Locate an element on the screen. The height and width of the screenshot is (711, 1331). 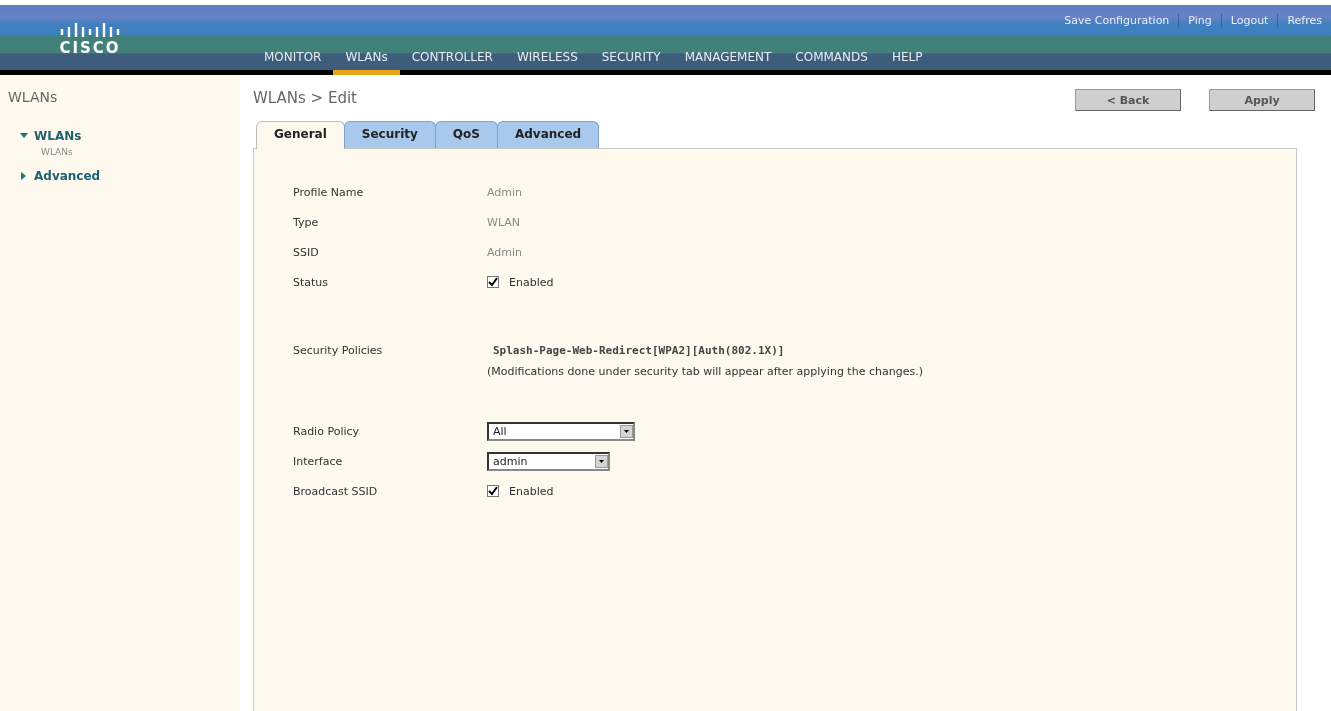
dropdown: admin is located at coordinates (548, 461).